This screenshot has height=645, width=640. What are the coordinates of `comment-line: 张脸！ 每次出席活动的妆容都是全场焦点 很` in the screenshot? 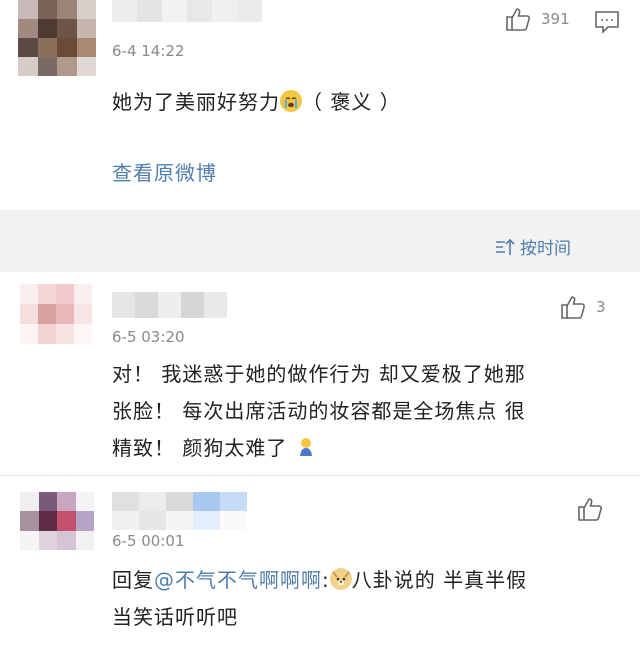 It's located at (319, 411).